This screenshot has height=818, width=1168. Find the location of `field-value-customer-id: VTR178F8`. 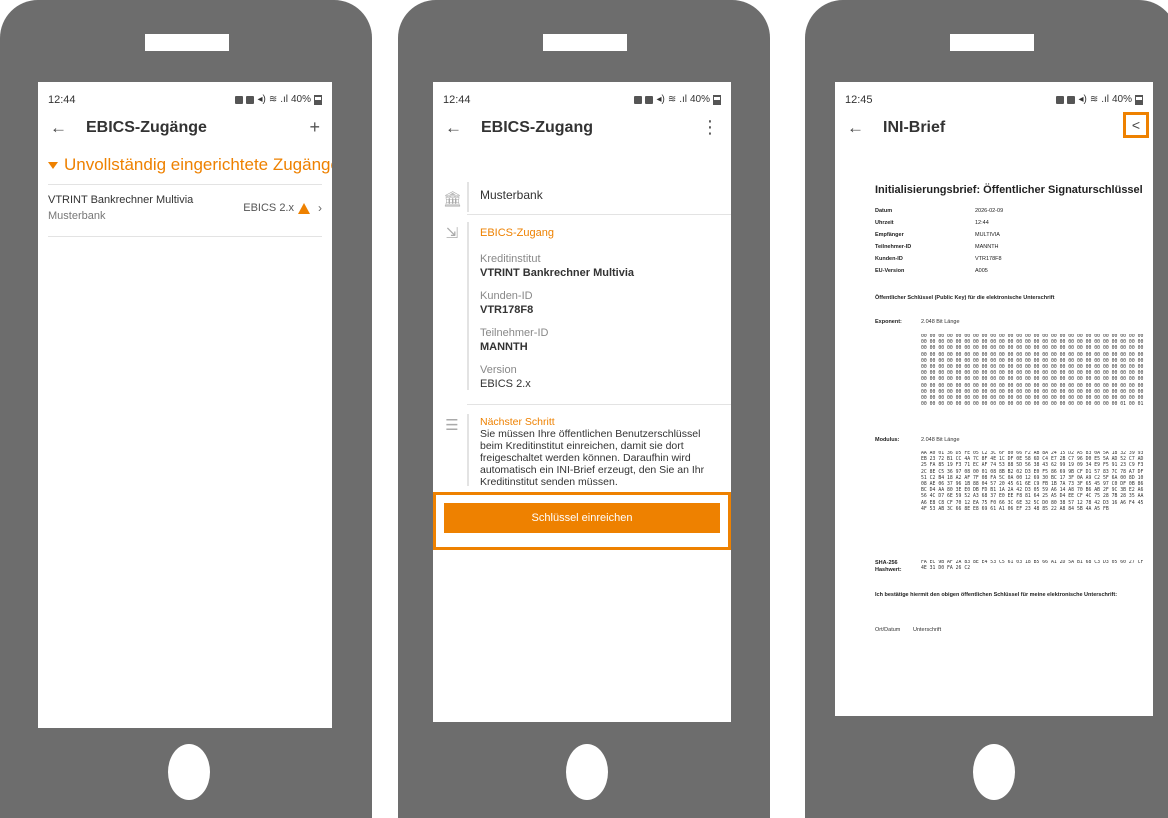

field-value-customer-id: VTR178F8 is located at coordinates (507, 310).